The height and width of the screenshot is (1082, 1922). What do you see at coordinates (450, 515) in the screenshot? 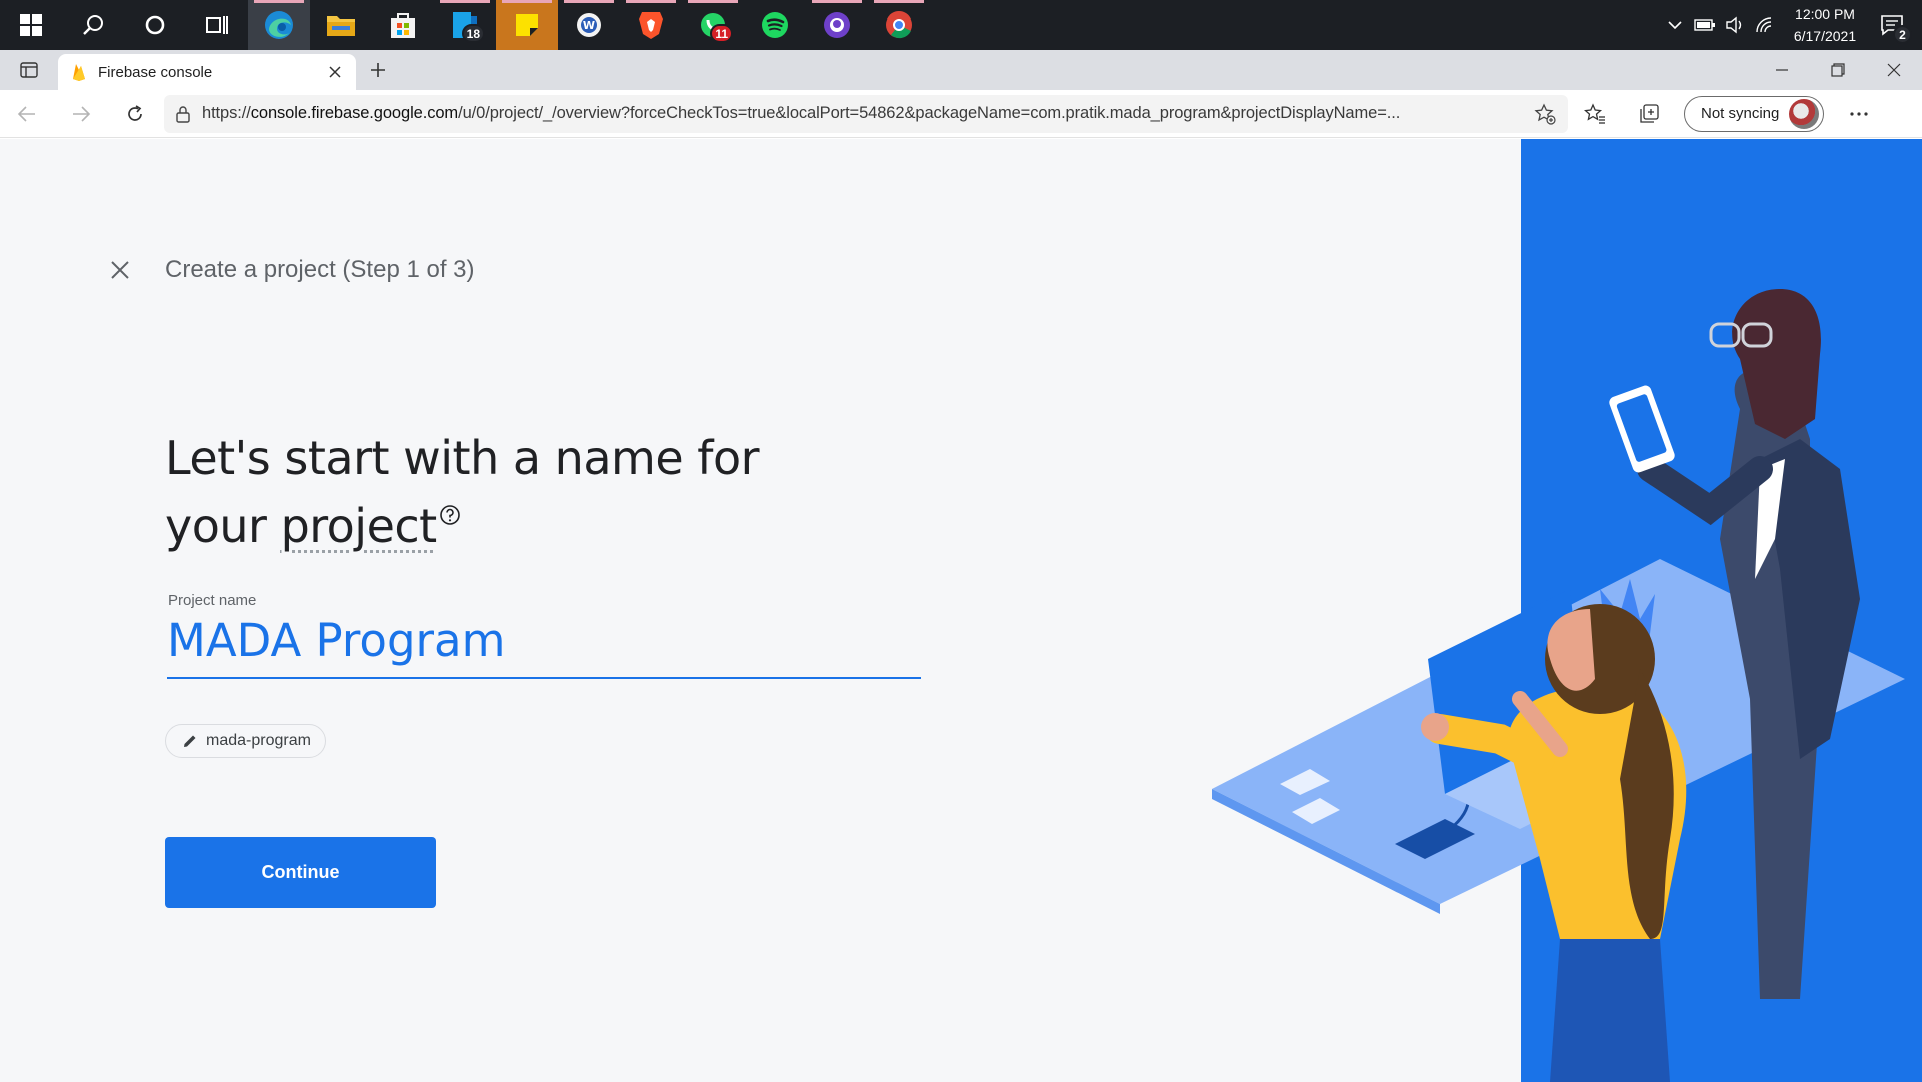
I see `help-circle-icon` at bounding box center [450, 515].